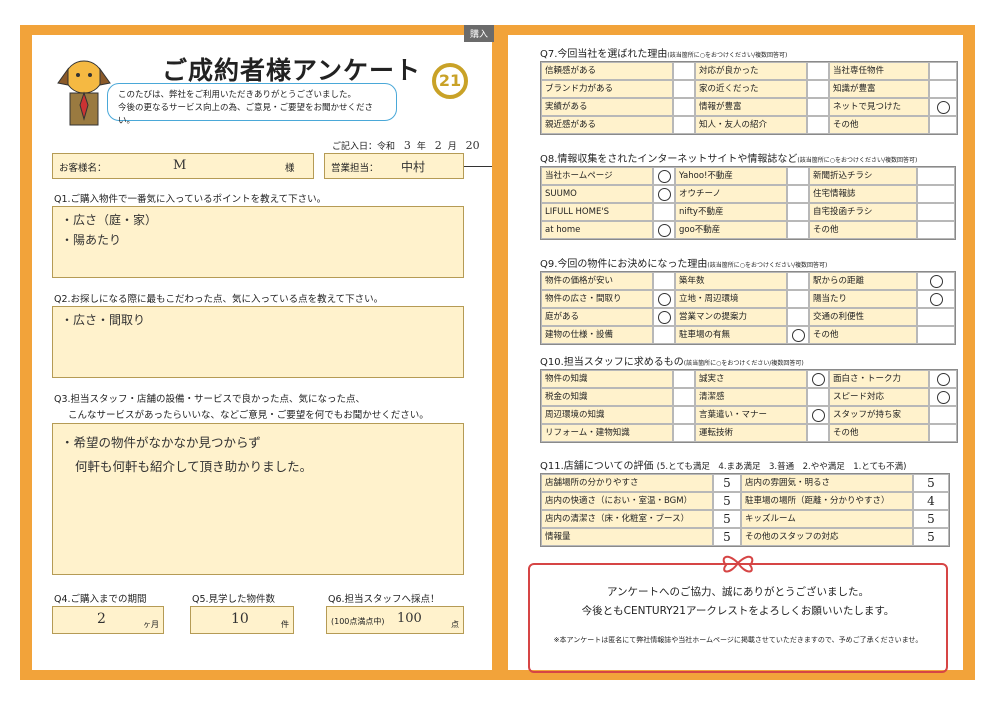 This screenshot has height=705, width=1000. What do you see at coordinates (219, 299) in the screenshot?
I see `q2-question: Q2.お探しになる際に最もこだわった点、気に入っている点を教えて下さい。` at bounding box center [219, 299].